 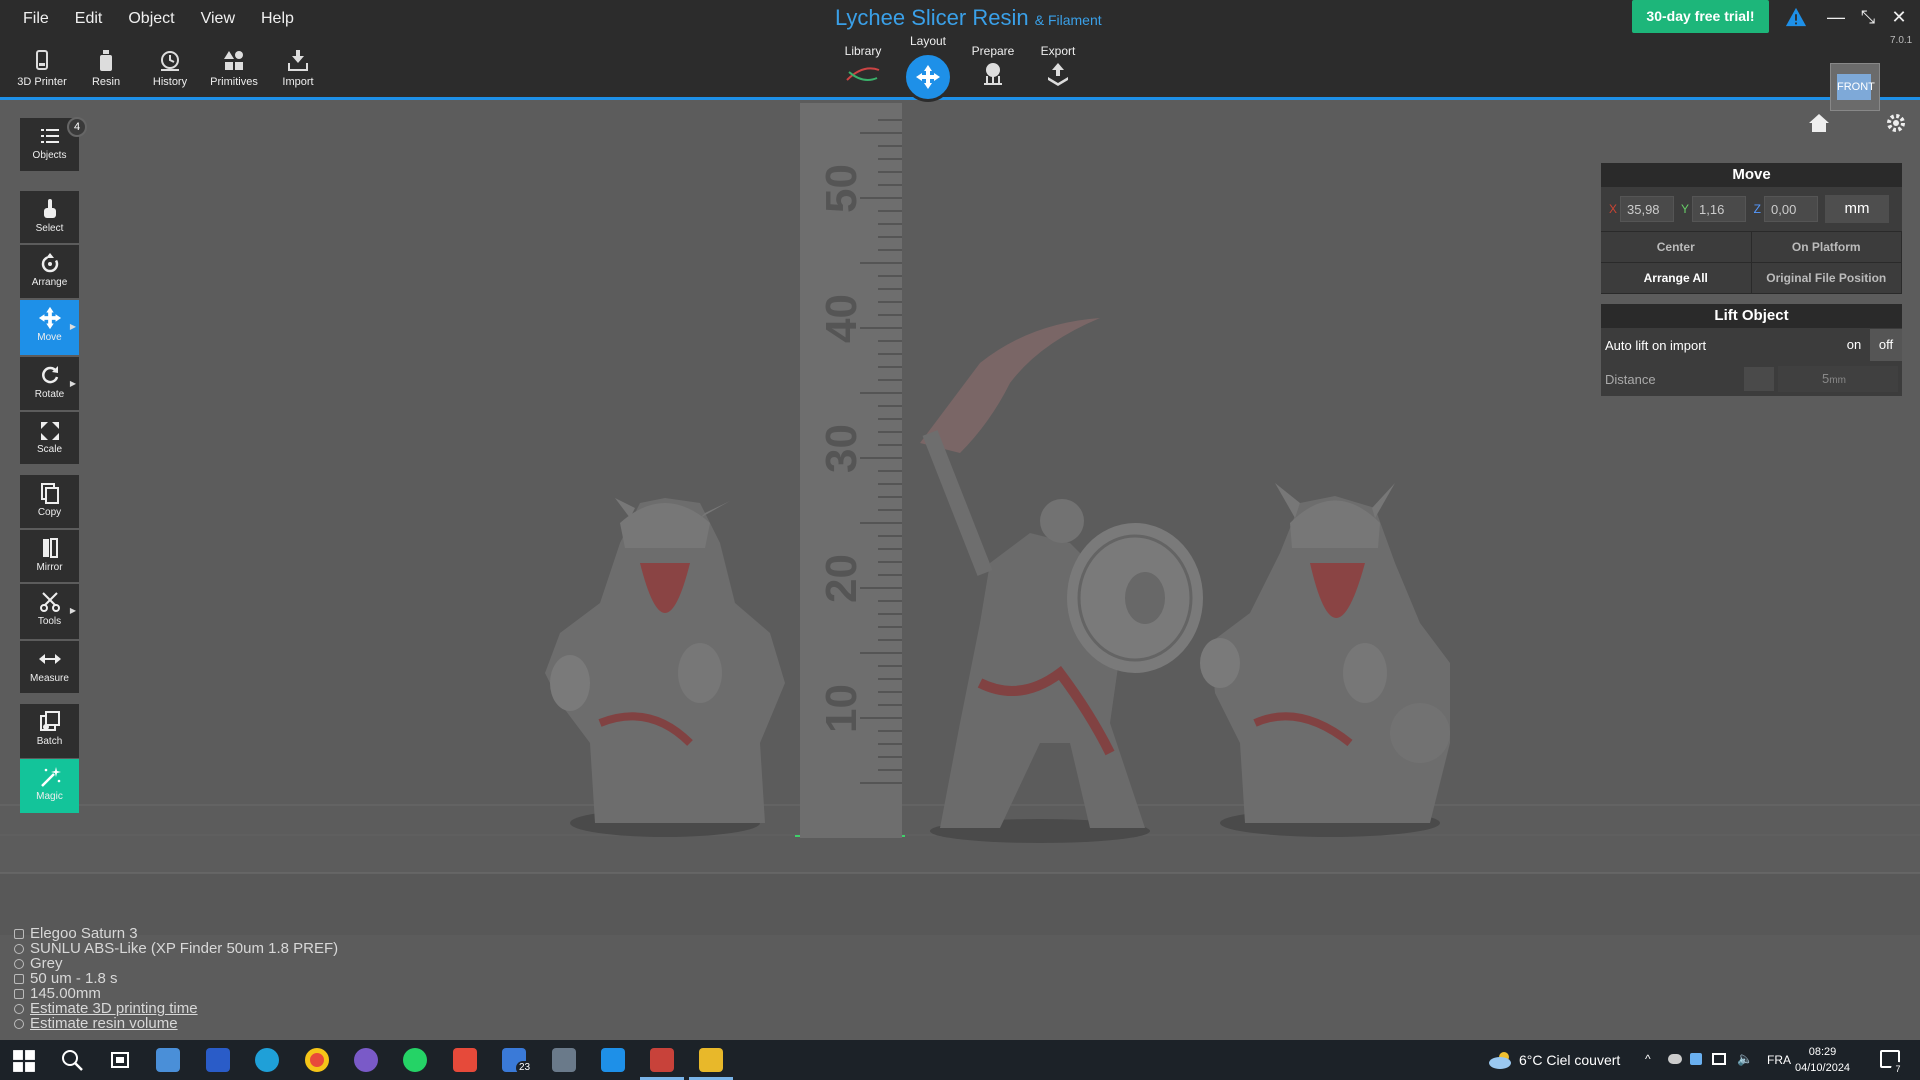 I want to click on resin-button: Resin, so click(x=106, y=68).